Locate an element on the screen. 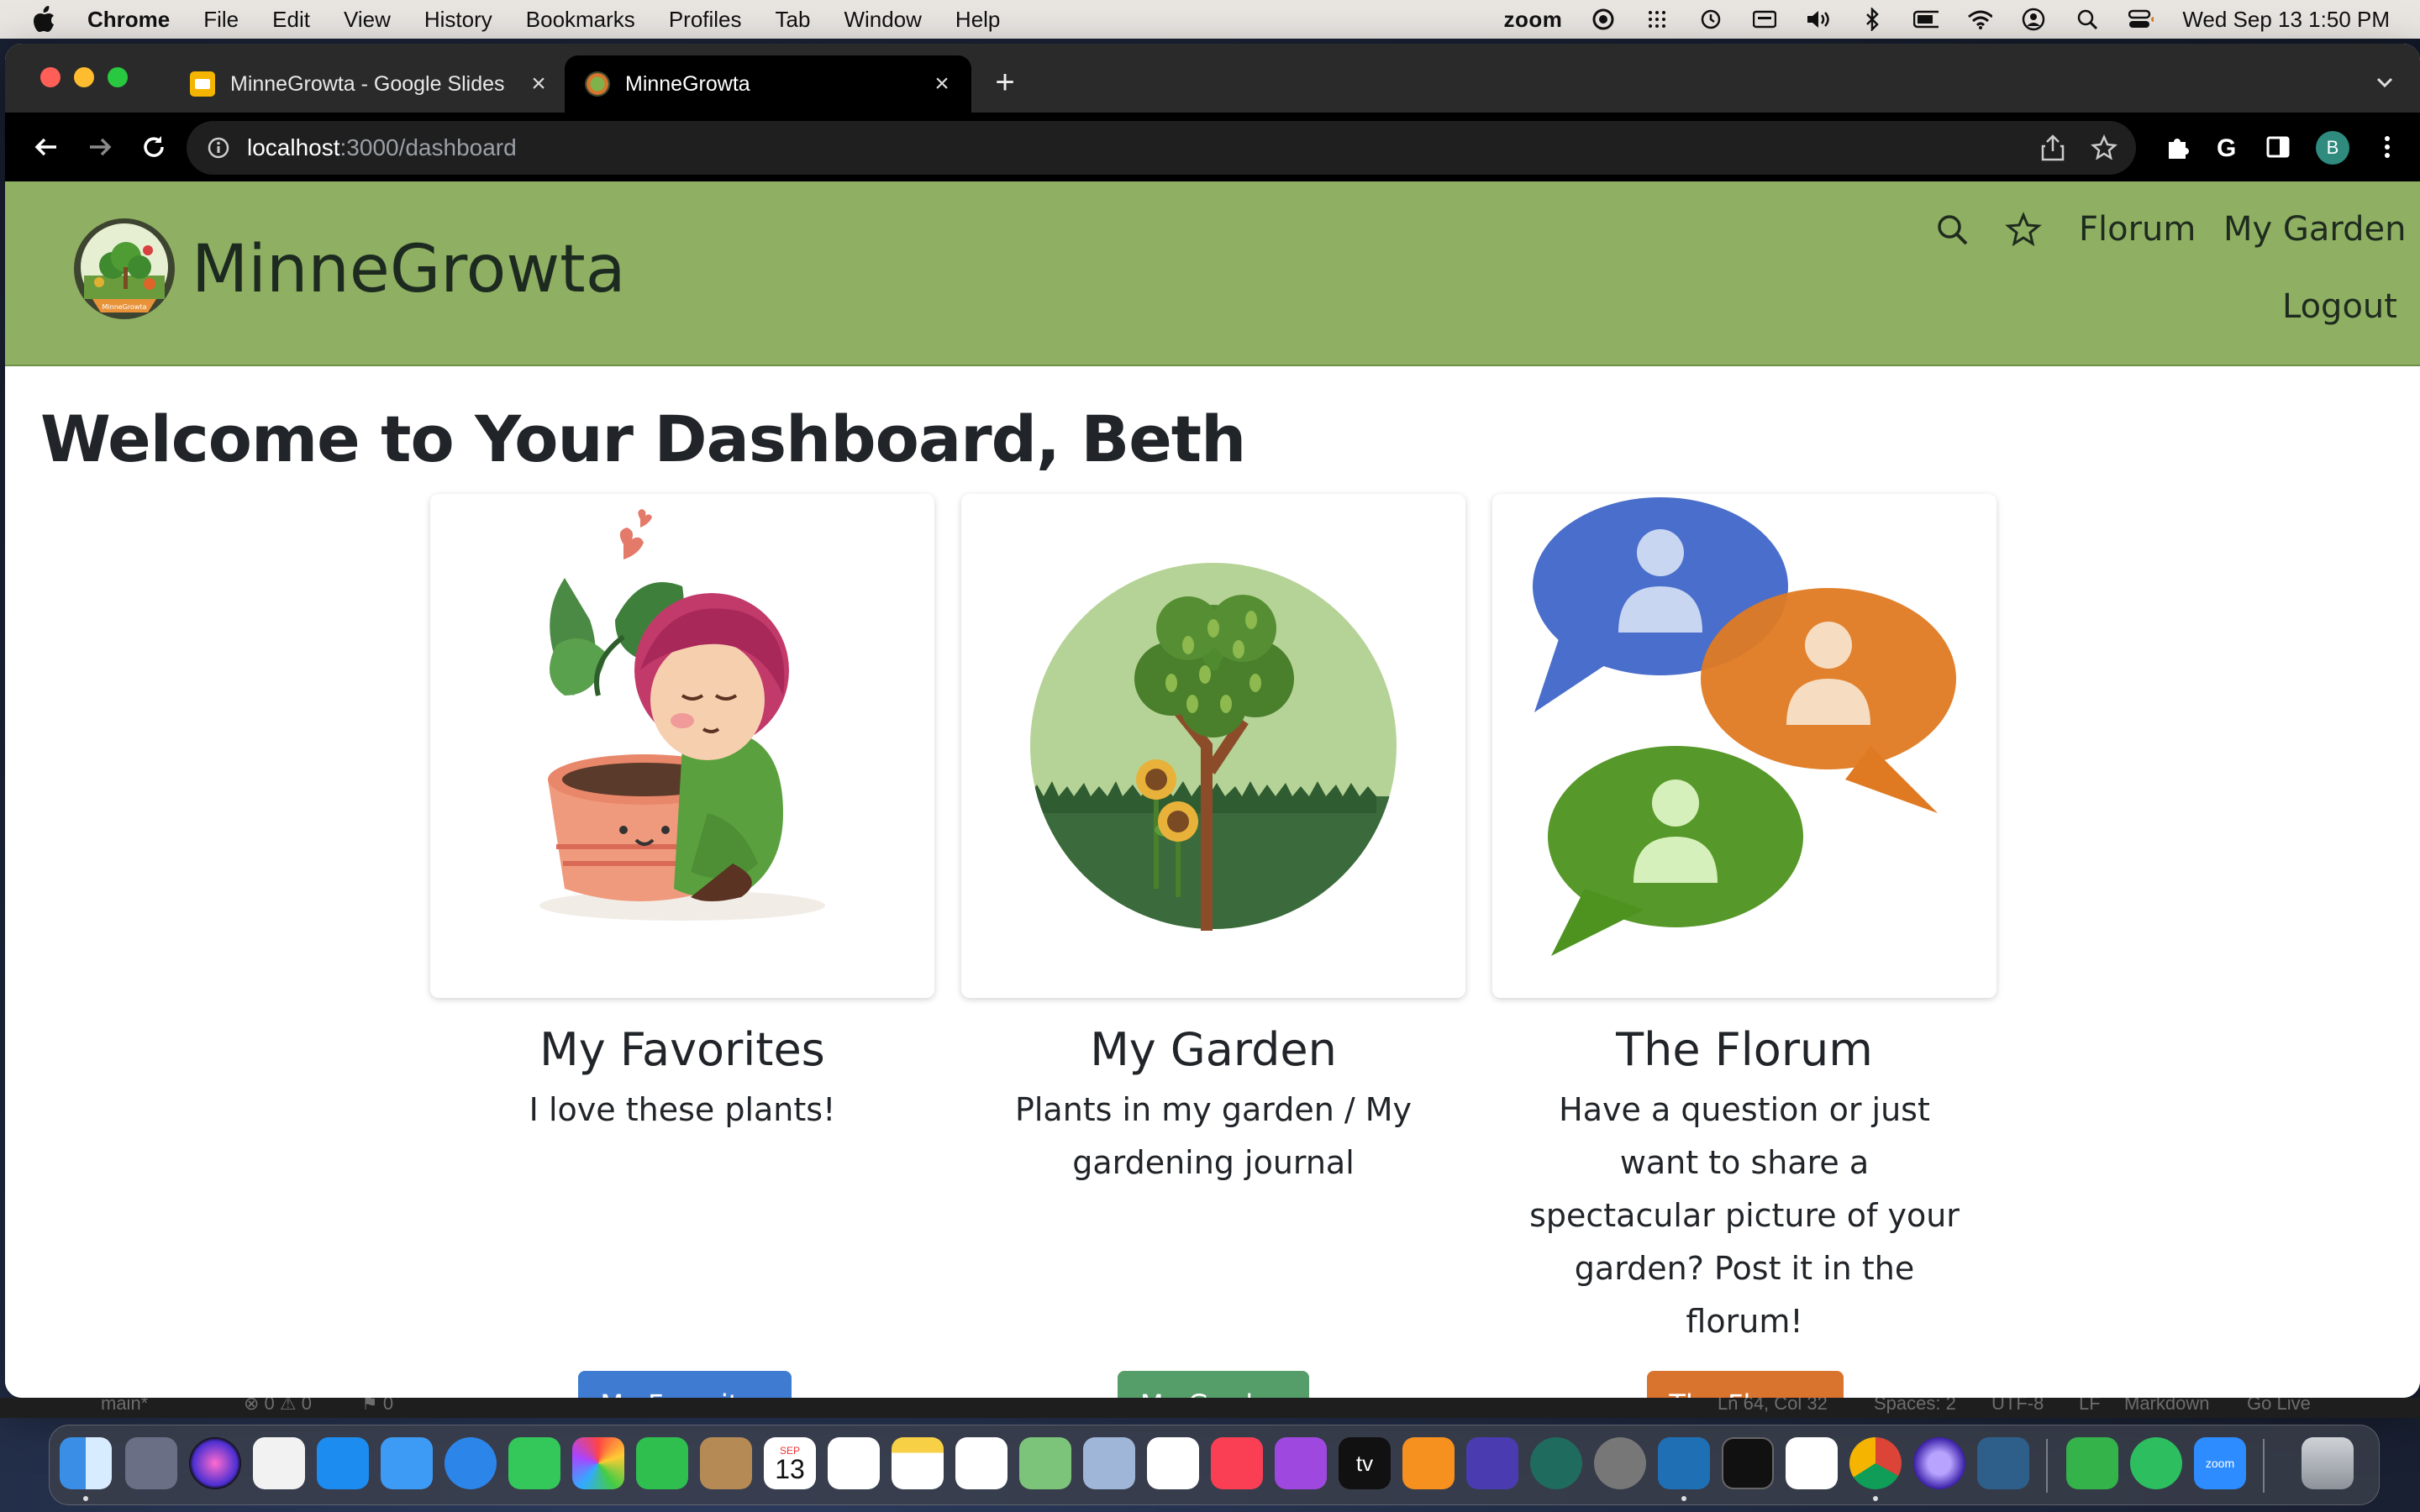  menu-view: View is located at coordinates (367, 20).